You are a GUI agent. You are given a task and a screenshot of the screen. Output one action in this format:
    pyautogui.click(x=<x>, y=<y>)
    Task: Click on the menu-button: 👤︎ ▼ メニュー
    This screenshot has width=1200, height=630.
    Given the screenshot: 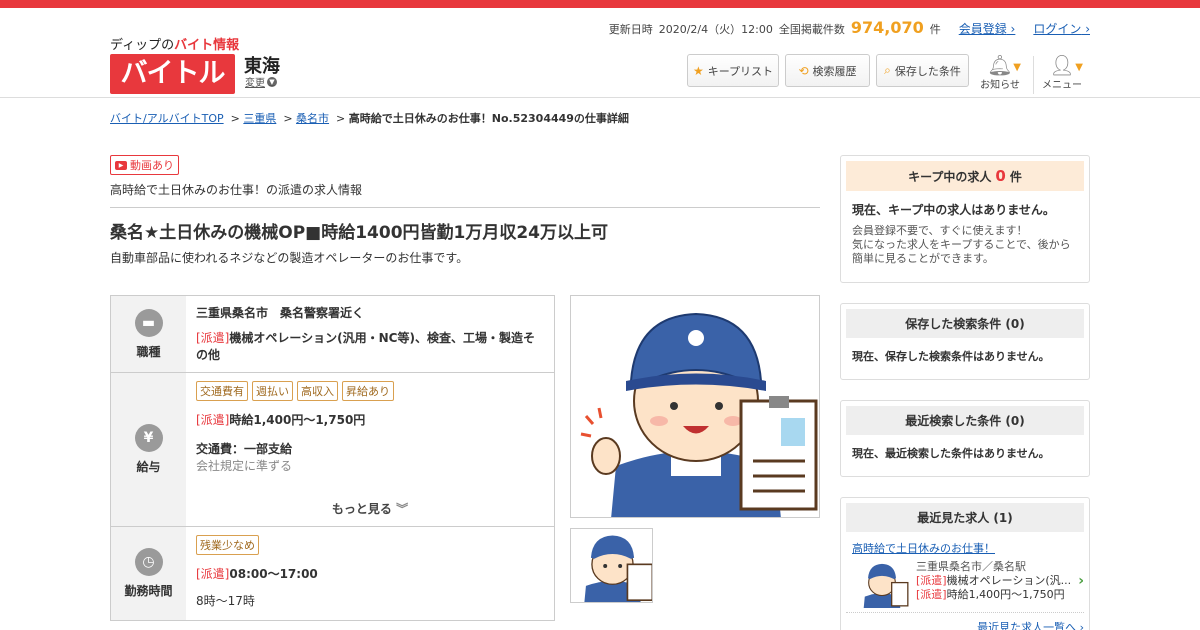 What is the action you would take?
    pyautogui.click(x=1062, y=72)
    